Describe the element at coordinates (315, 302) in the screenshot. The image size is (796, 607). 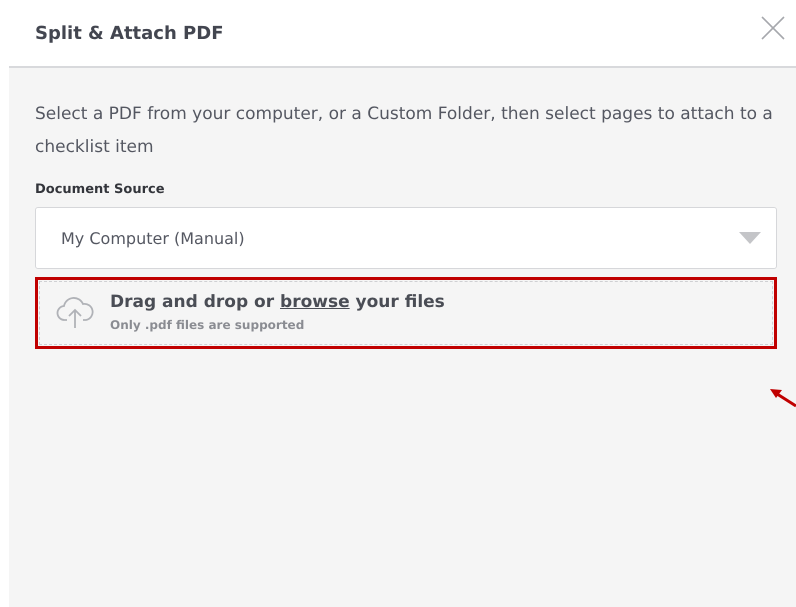
I see `browse-link: browse` at that location.